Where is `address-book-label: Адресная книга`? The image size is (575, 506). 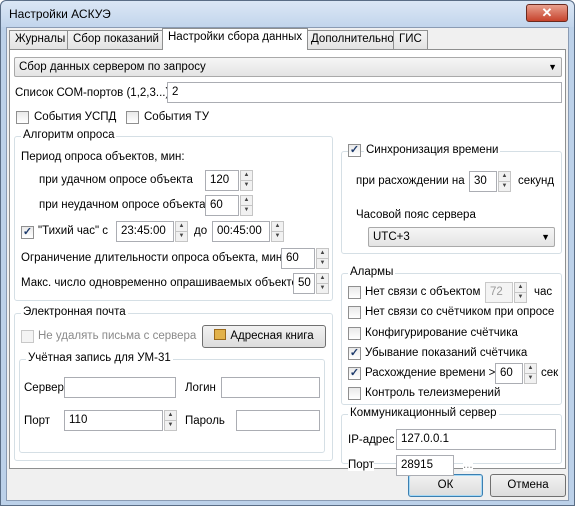
address-book-label: Адресная книга is located at coordinates (272, 336).